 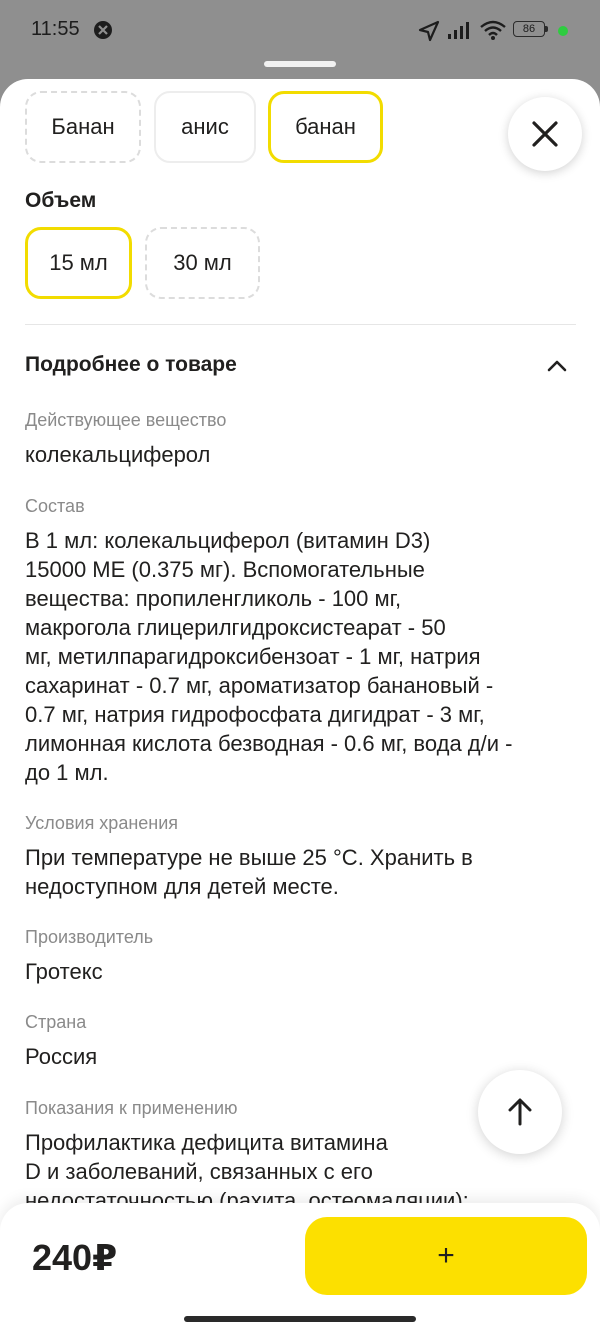 What do you see at coordinates (206, 1142) in the screenshot?
I see `indications-line: Профилактика дефицита витамина` at bounding box center [206, 1142].